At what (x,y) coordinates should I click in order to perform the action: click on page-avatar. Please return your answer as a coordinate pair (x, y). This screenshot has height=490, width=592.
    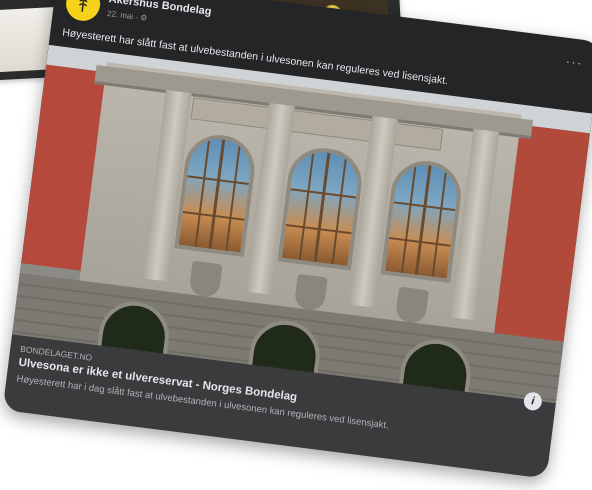
    Looking at the image, I should click on (83, 11).